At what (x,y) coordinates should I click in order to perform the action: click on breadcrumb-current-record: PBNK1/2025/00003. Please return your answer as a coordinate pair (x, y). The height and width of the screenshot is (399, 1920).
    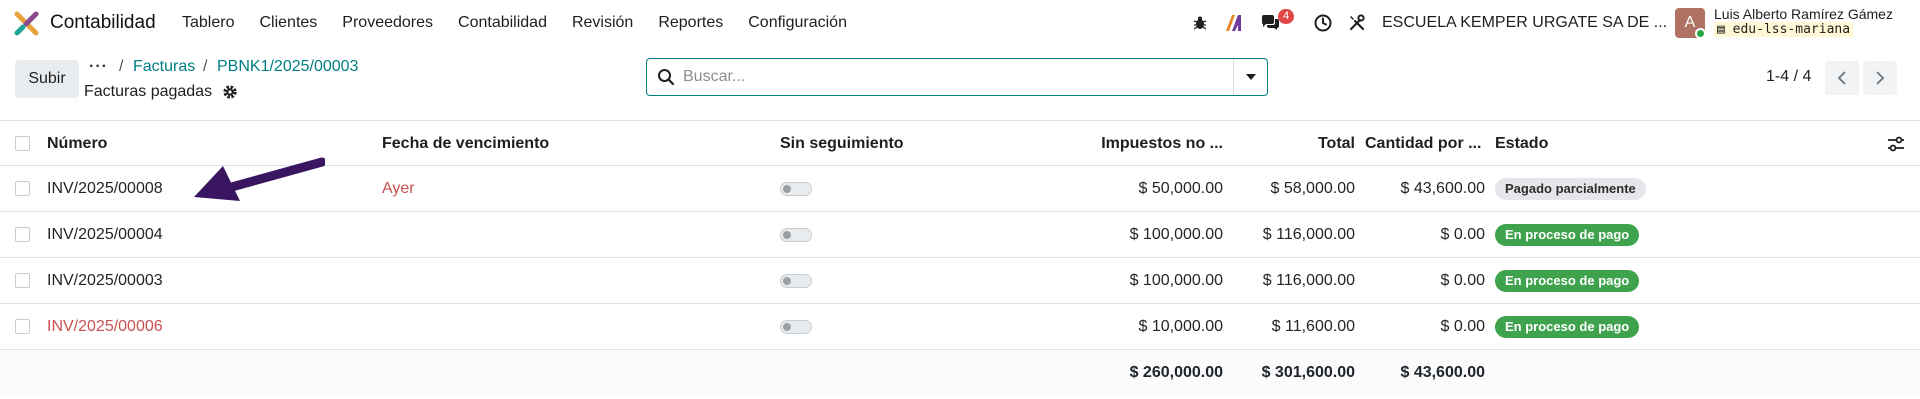
    Looking at the image, I should click on (287, 67).